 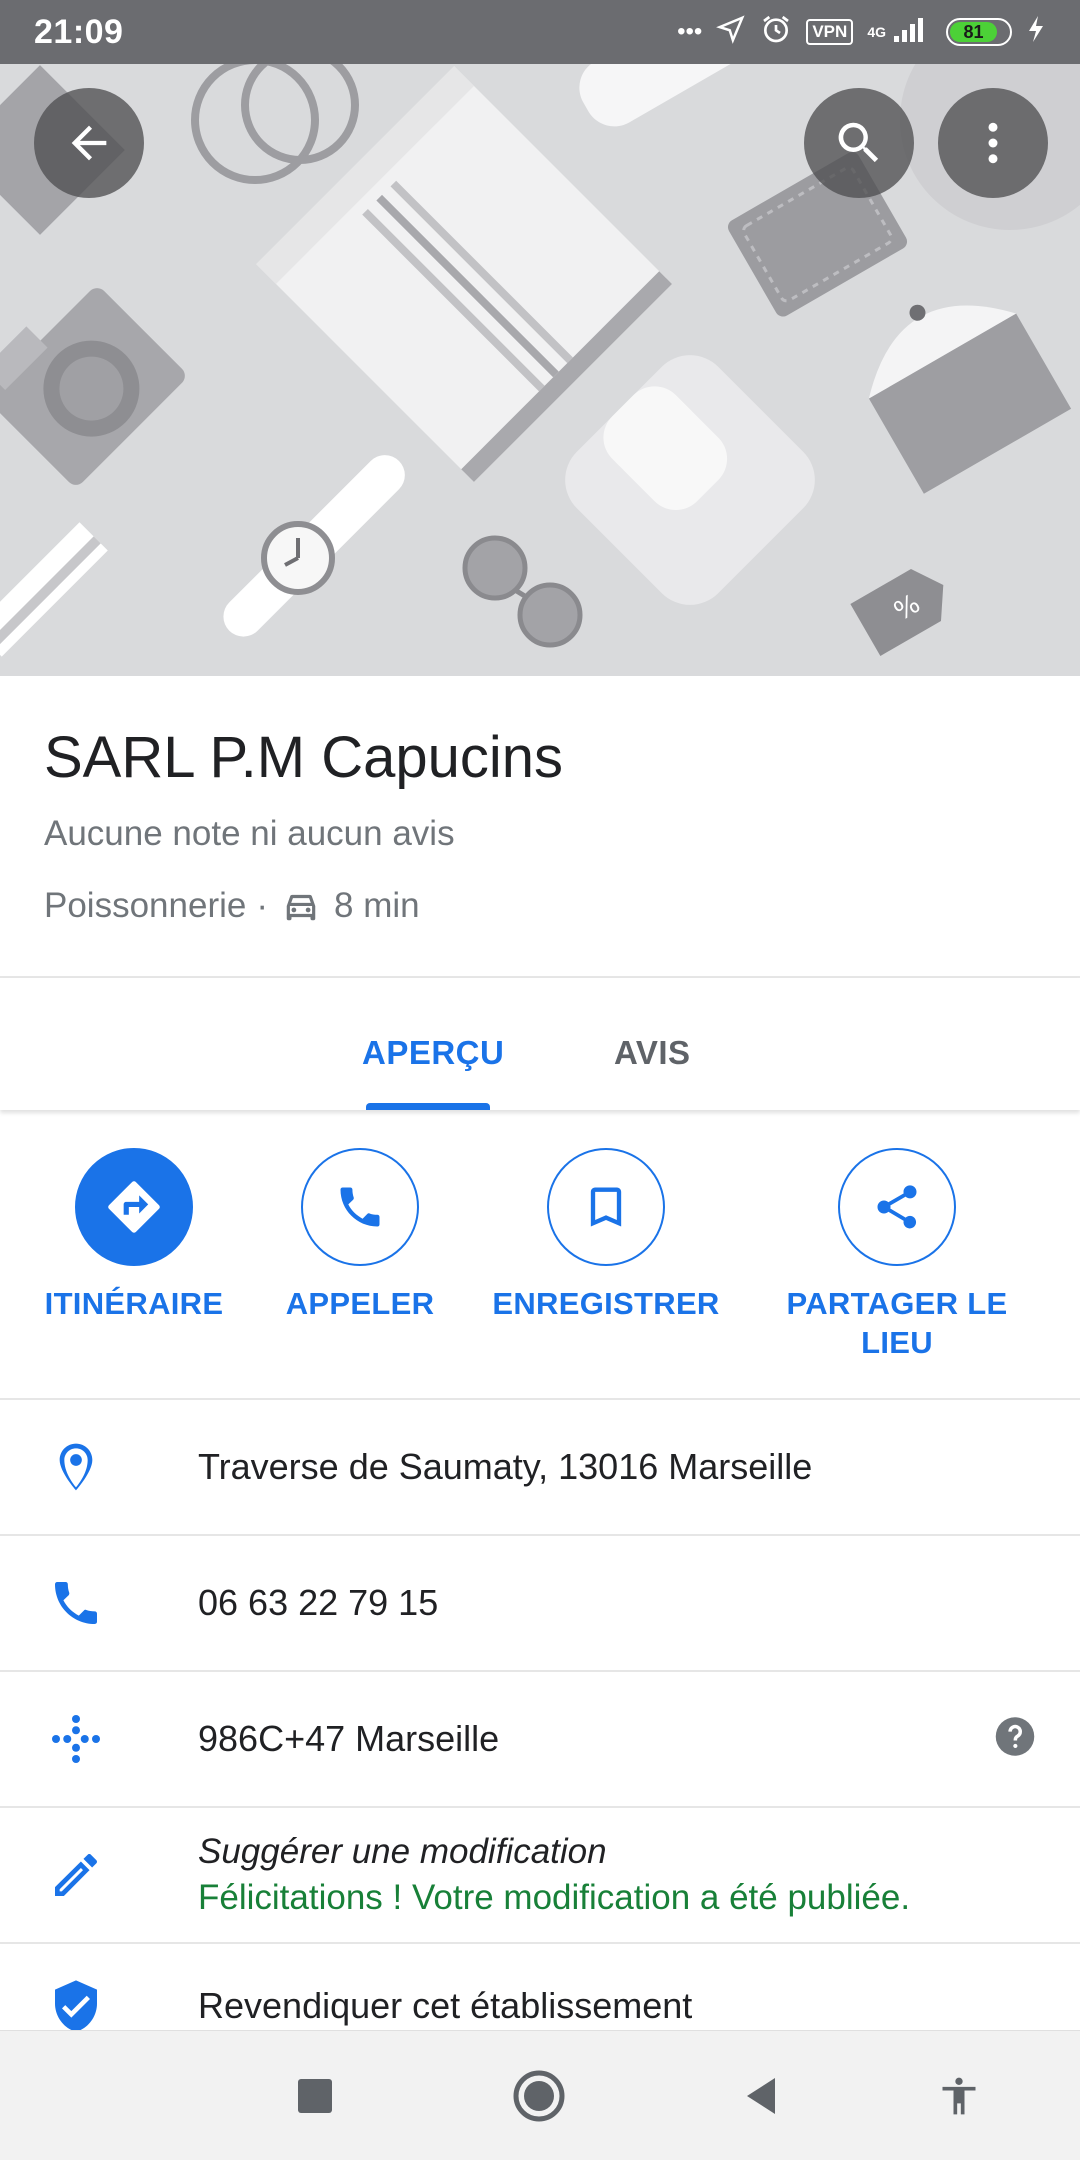 I want to click on save-circle, so click(x=606, y=1207).